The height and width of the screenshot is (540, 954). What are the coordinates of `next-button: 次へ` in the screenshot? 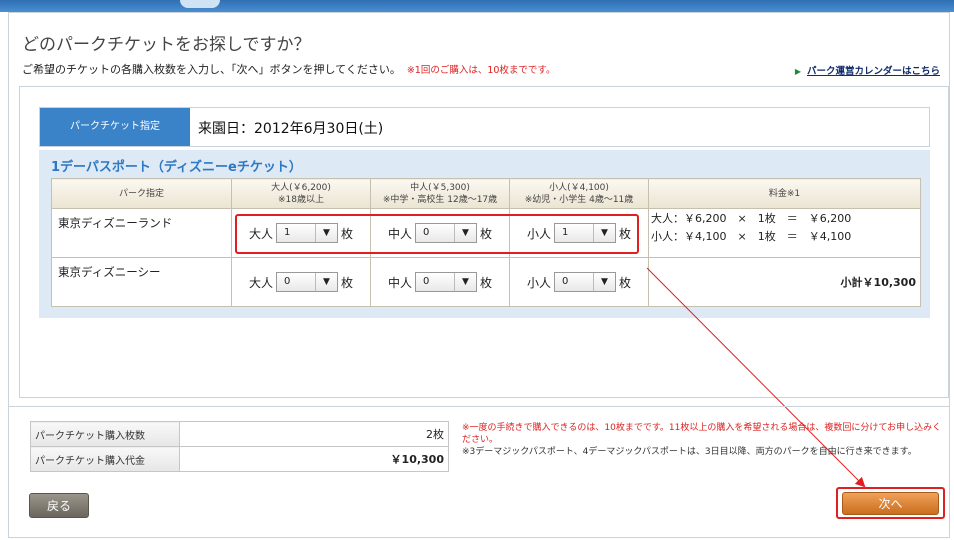 It's located at (890, 503).